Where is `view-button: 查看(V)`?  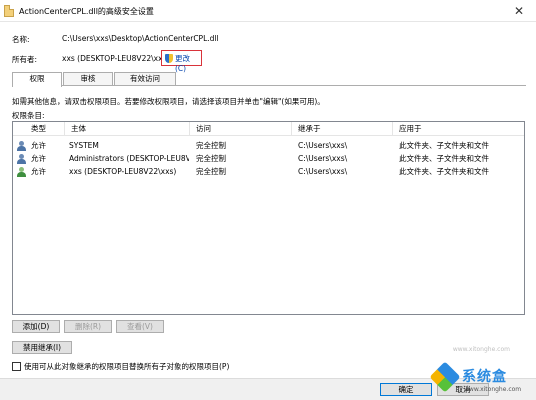
view-button: 查看(V) is located at coordinates (140, 326).